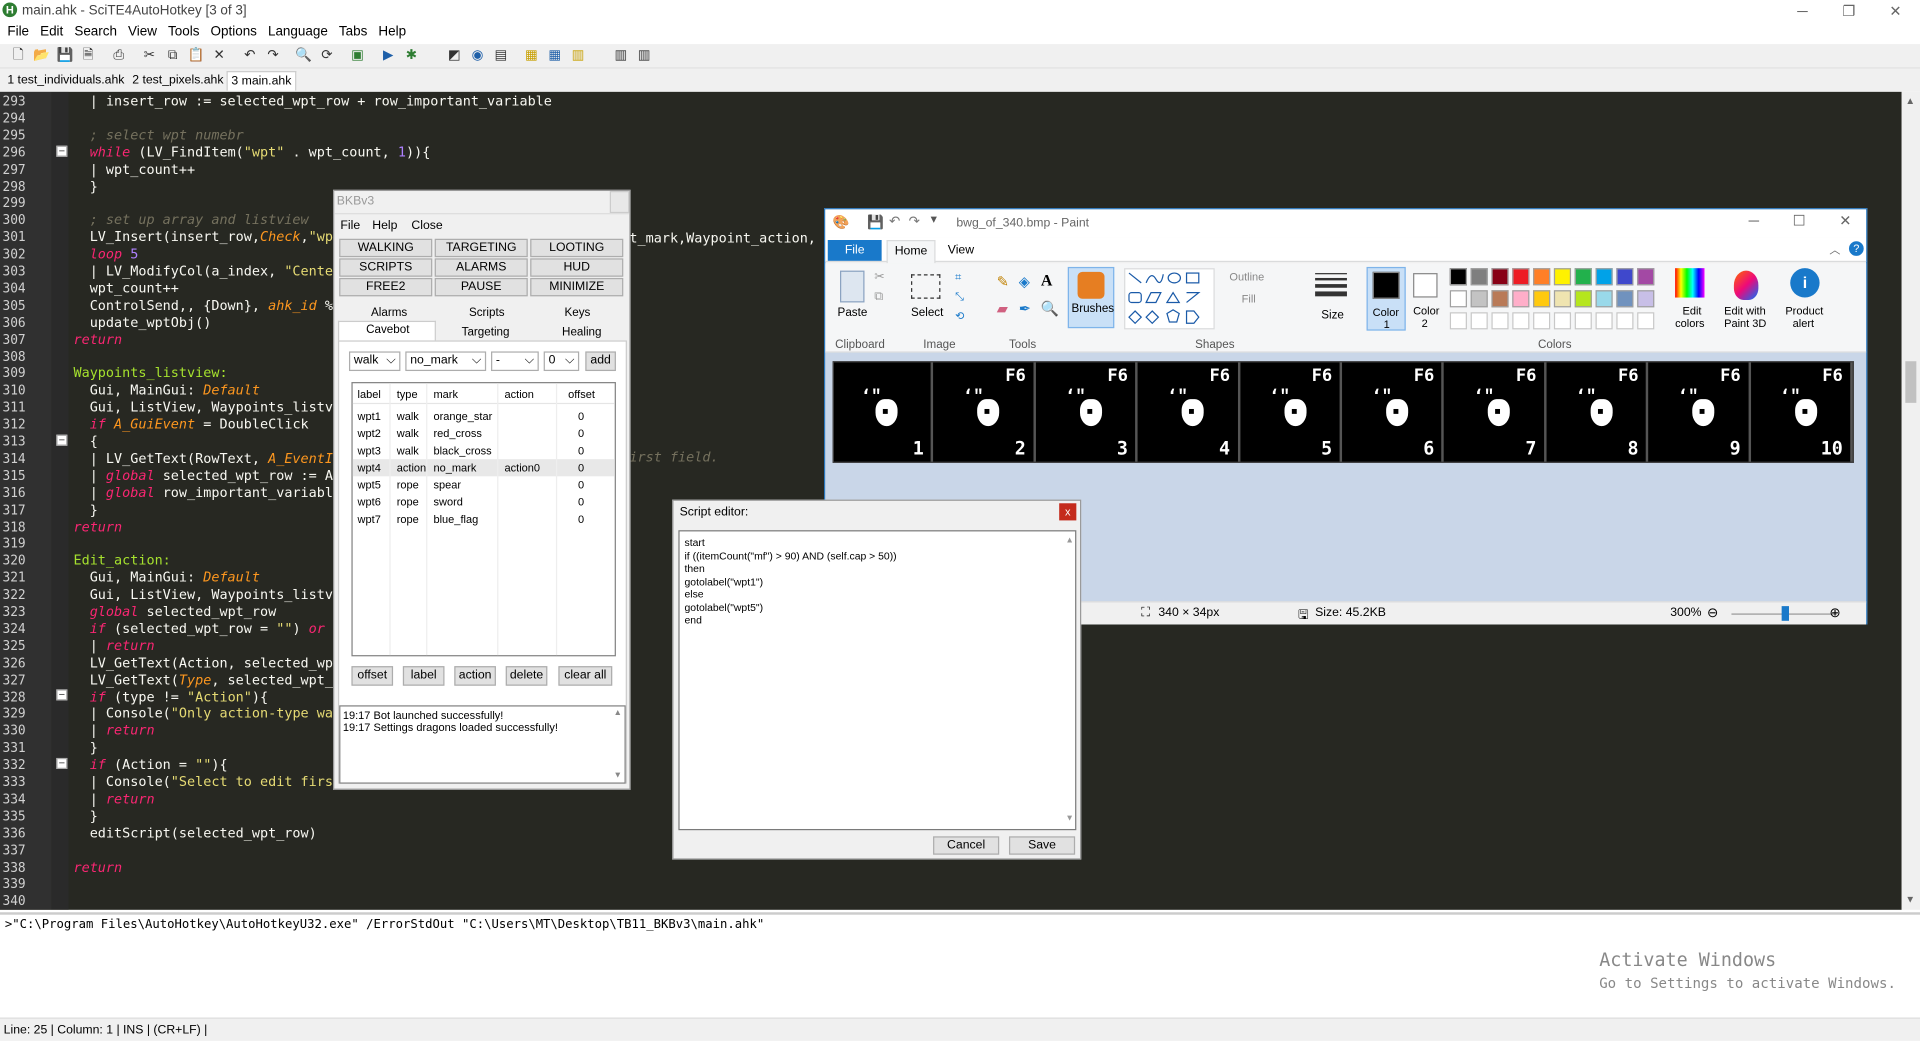 The height and width of the screenshot is (1041, 1920). What do you see at coordinates (577, 248) in the screenshot?
I see `looting-button: LOOTING` at bounding box center [577, 248].